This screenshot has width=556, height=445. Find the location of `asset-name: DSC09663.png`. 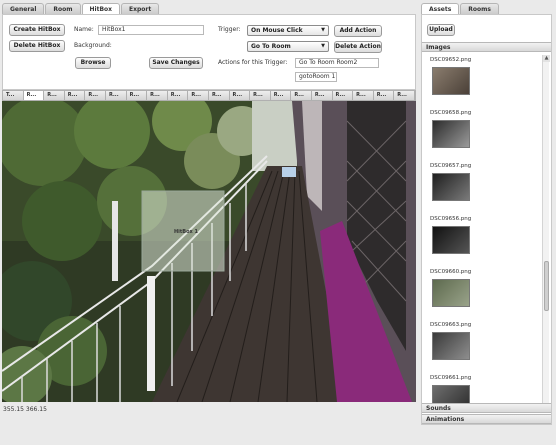

asset-name: DSC09663.png is located at coordinates (451, 325).